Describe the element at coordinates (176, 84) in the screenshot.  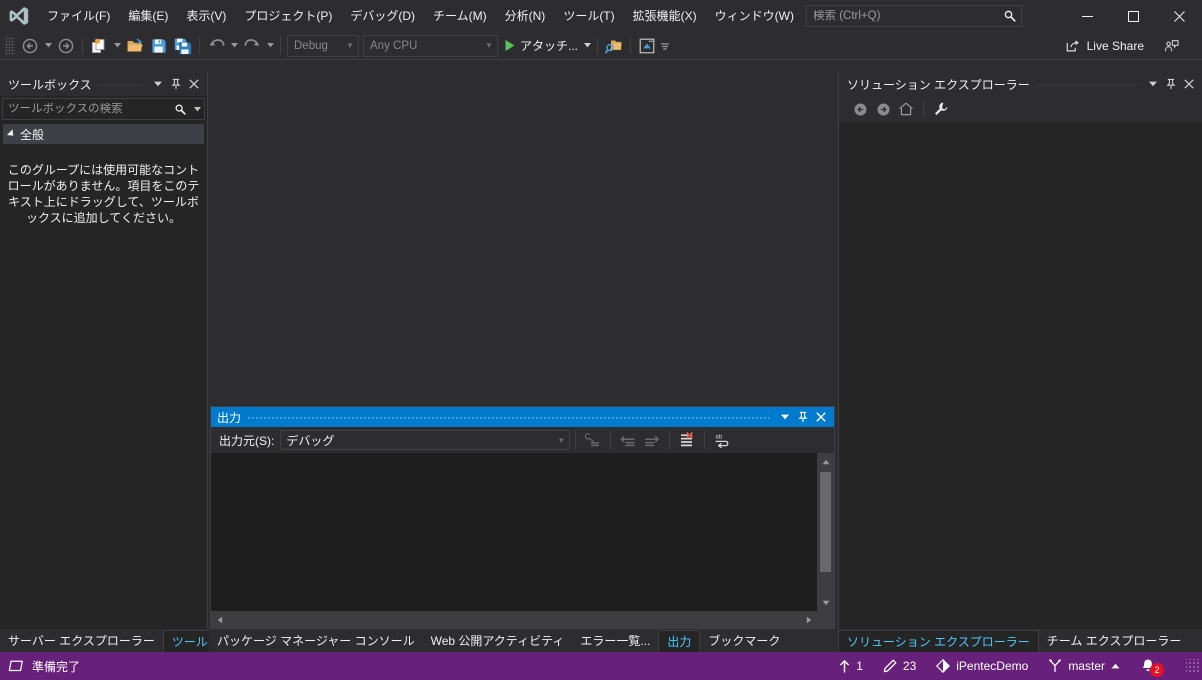
I see `toolbox-pin-button` at that location.